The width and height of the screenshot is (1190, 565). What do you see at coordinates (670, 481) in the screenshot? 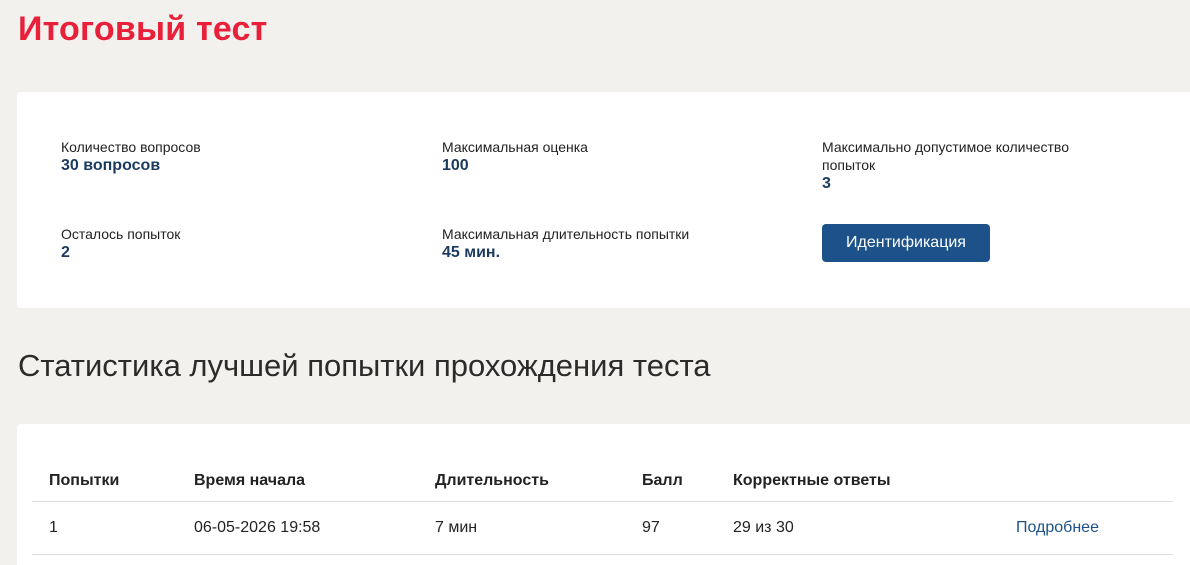
I see `column-header-score: Балл` at bounding box center [670, 481].